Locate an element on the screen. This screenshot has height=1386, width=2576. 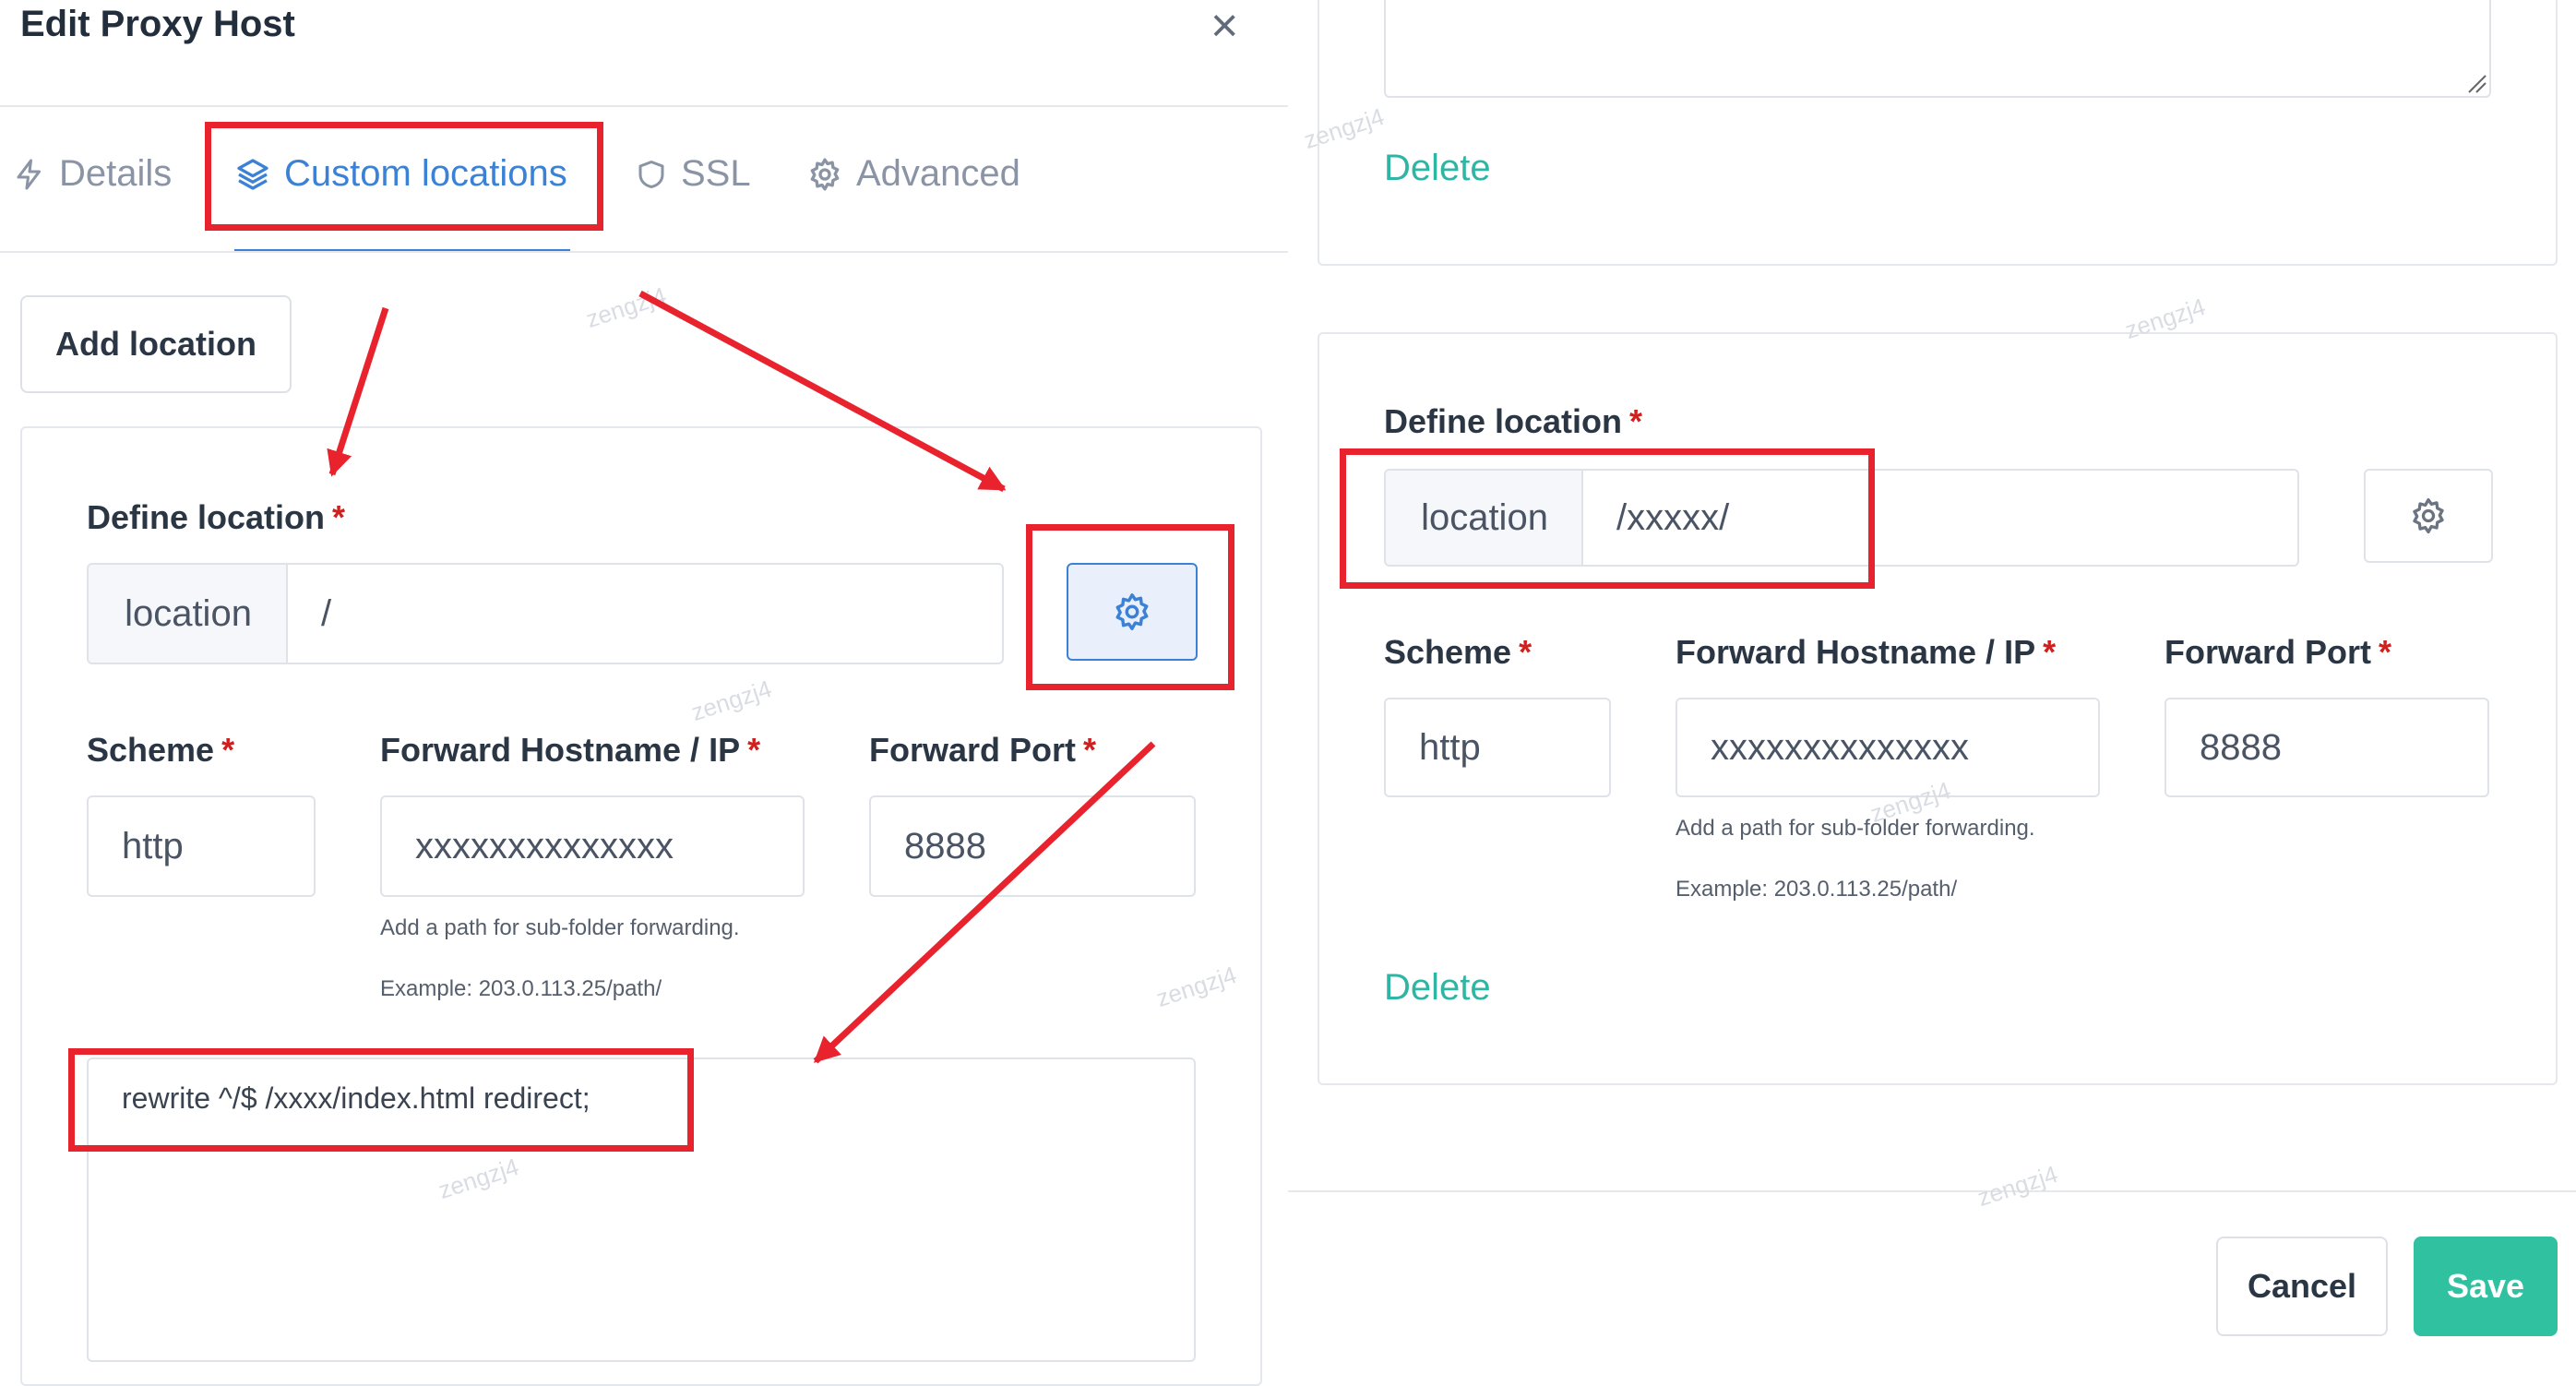
arrow-to-define-location is located at coordinates (358, 391).